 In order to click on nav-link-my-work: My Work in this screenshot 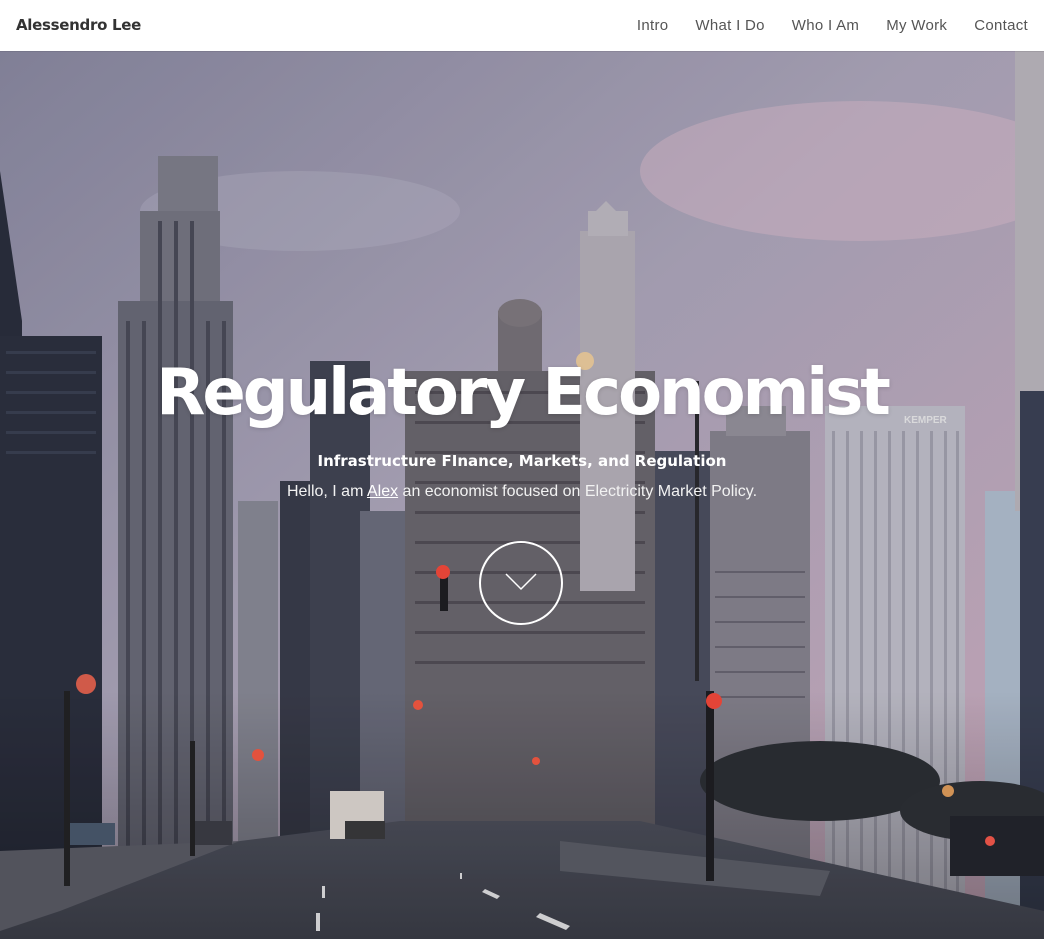, I will do `click(916, 25)`.